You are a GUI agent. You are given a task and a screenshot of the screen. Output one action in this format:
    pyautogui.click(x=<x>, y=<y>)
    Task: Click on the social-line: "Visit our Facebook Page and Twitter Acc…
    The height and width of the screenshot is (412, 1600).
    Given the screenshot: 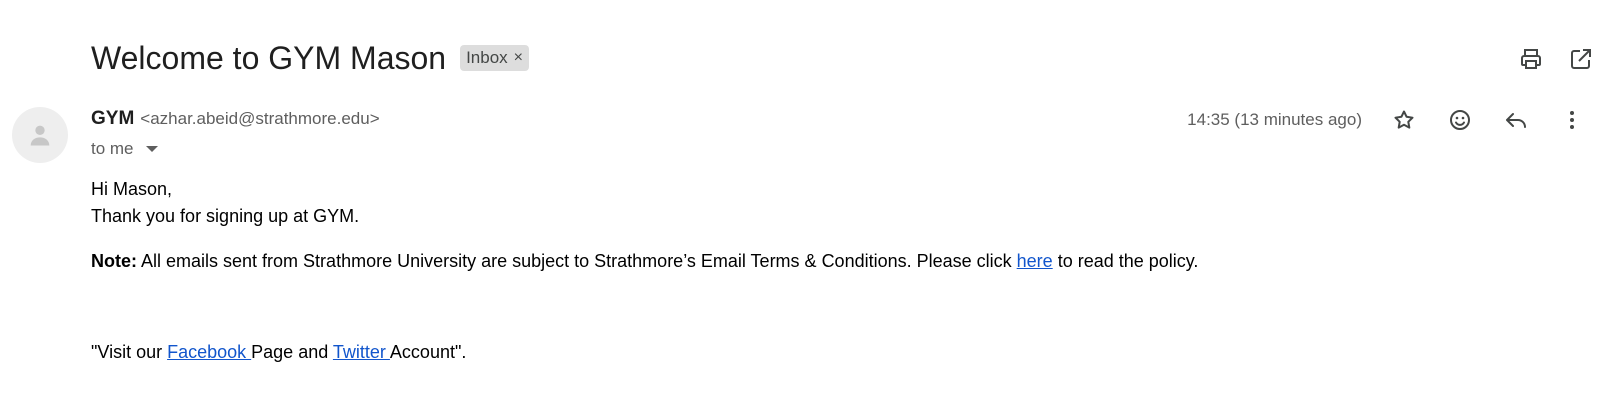 What is the action you would take?
    pyautogui.click(x=644, y=352)
    